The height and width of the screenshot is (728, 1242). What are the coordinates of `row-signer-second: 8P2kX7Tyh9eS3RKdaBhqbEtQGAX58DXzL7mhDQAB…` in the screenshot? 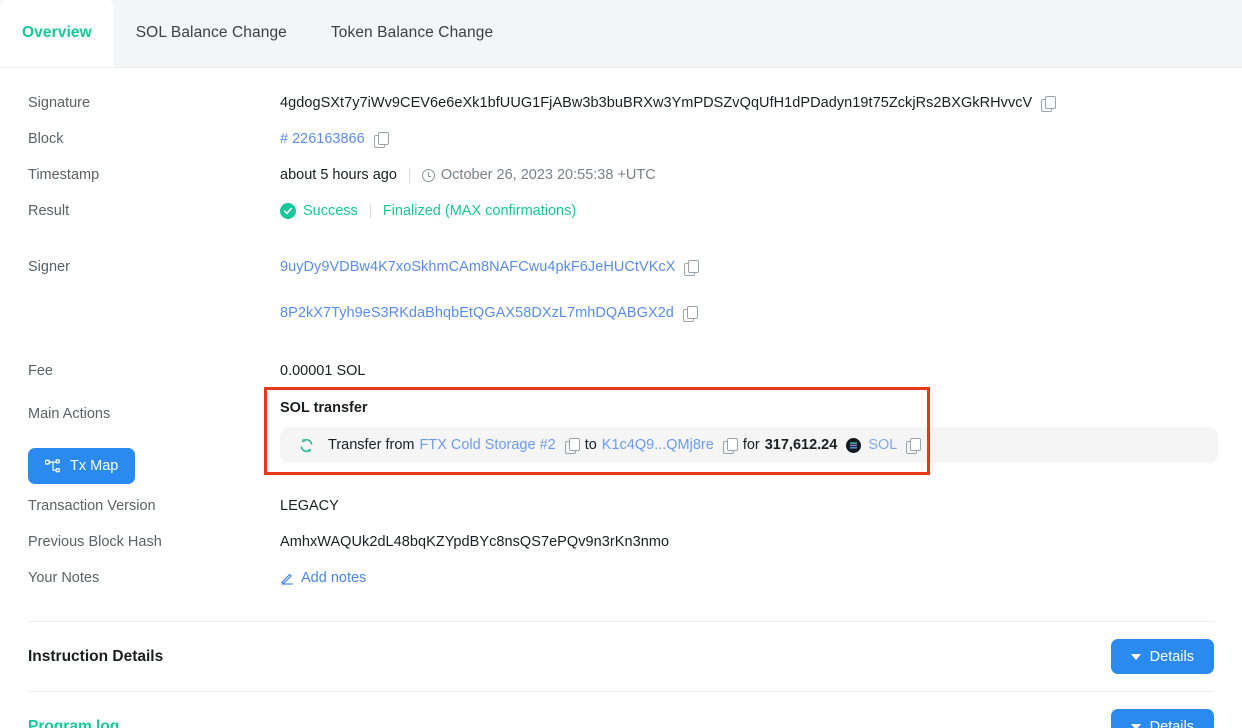 It's located at (621, 314).